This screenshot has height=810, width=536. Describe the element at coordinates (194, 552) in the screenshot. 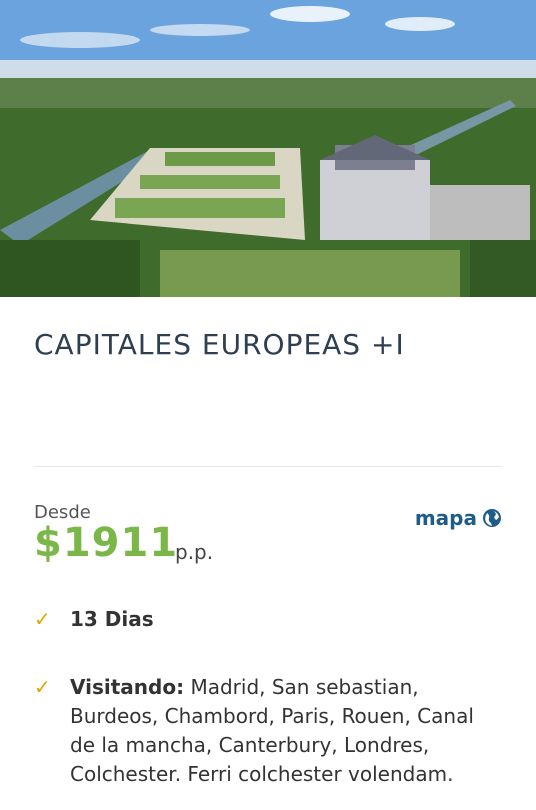

I see `price-suffix: p.p.` at that location.